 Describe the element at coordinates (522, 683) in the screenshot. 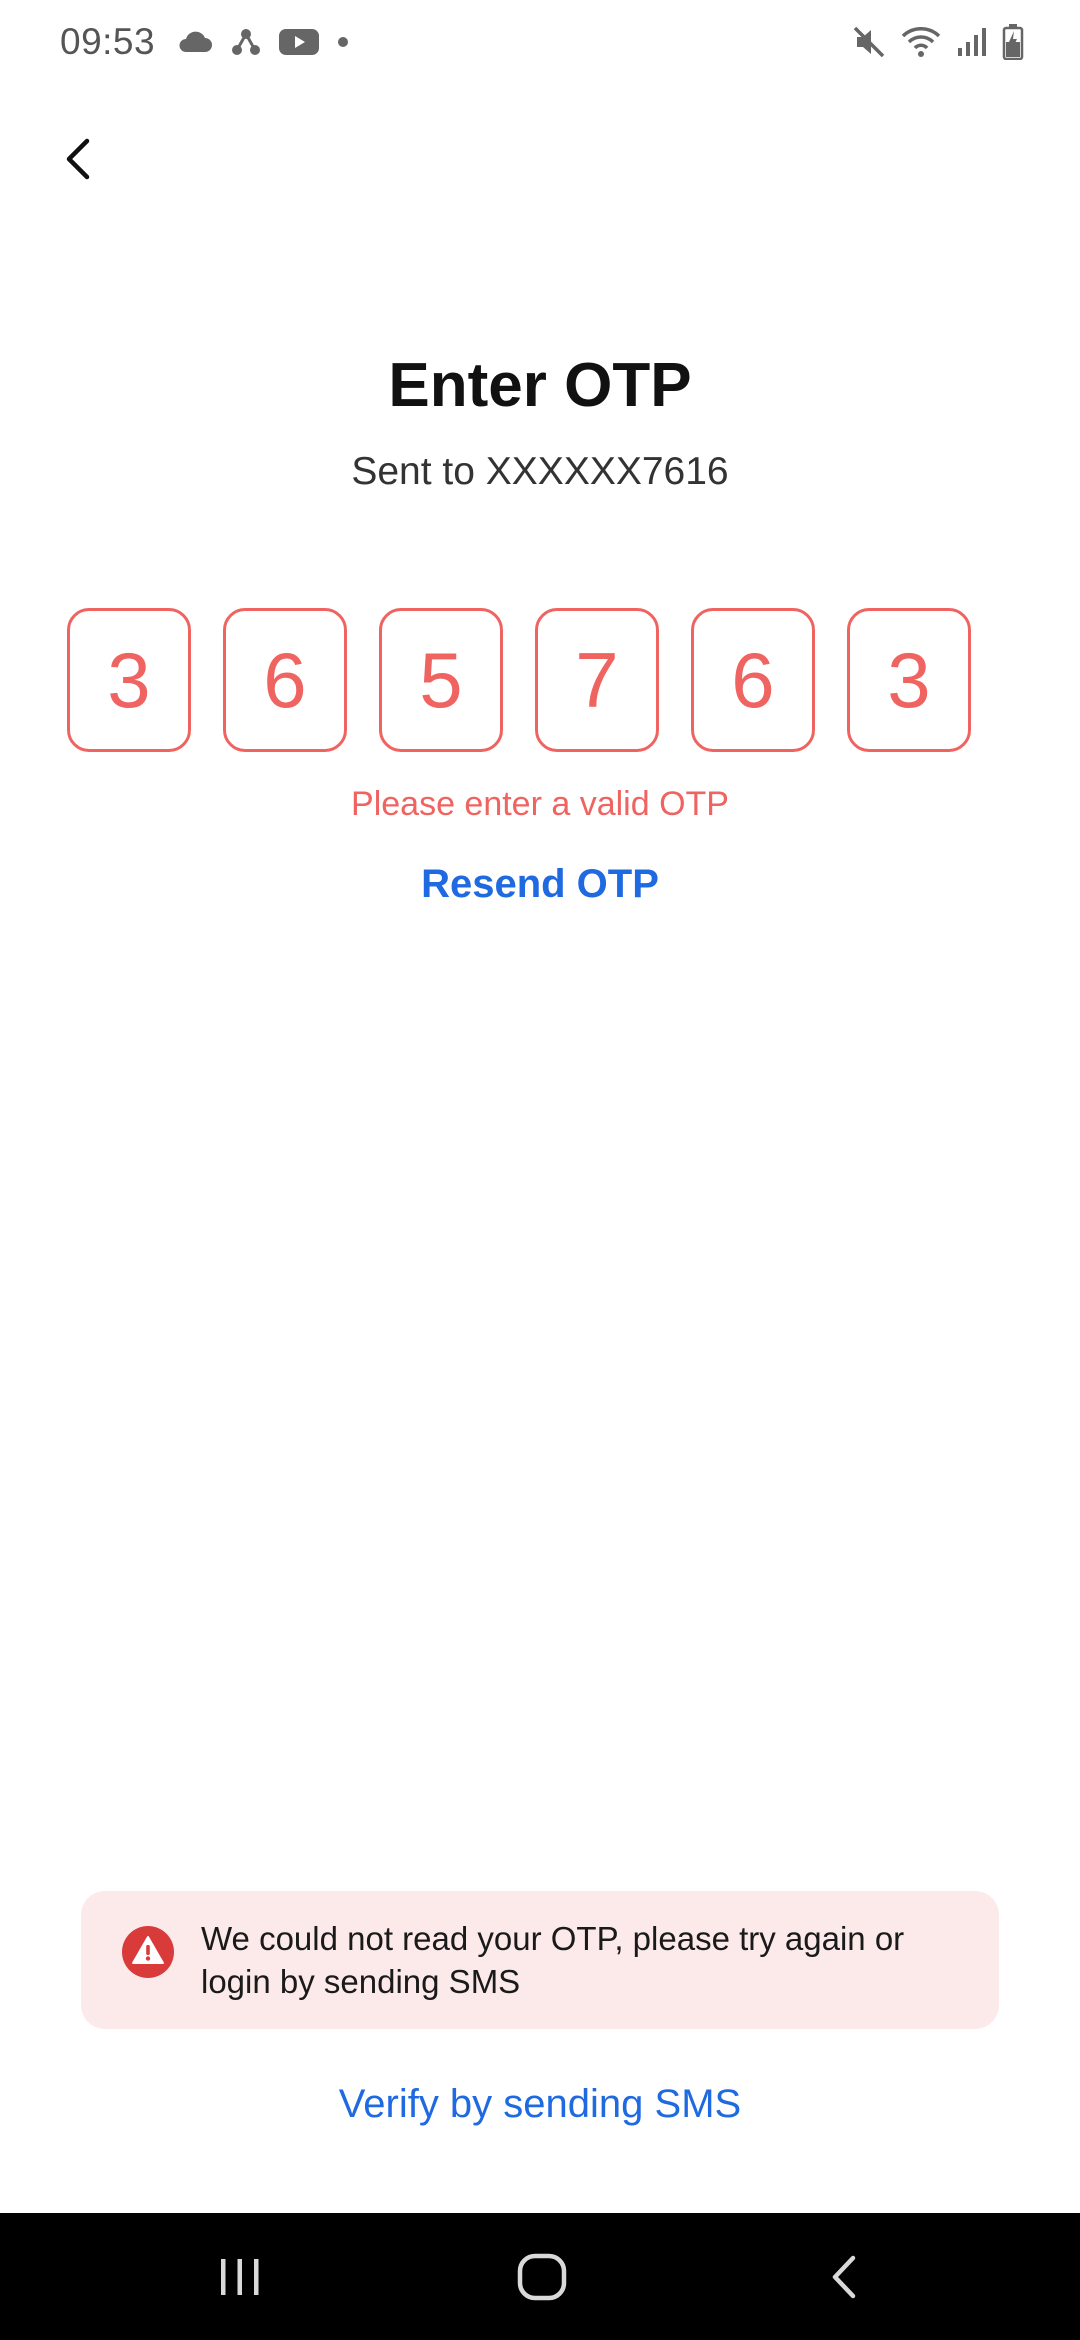

I see `otp-input-row: 3 6 5 7 6 3` at that location.